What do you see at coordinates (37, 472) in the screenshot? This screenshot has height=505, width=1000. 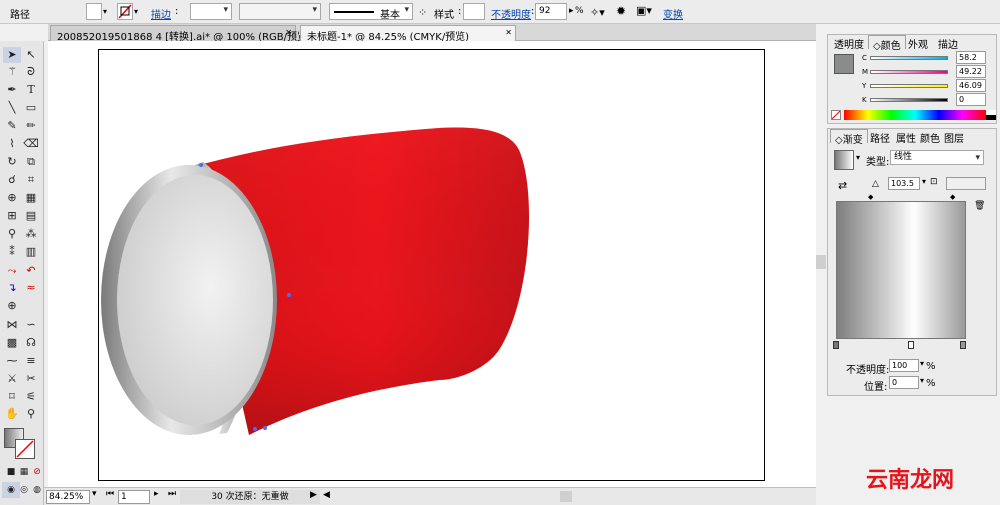 I see `none-mode-icon: ⊘` at bounding box center [37, 472].